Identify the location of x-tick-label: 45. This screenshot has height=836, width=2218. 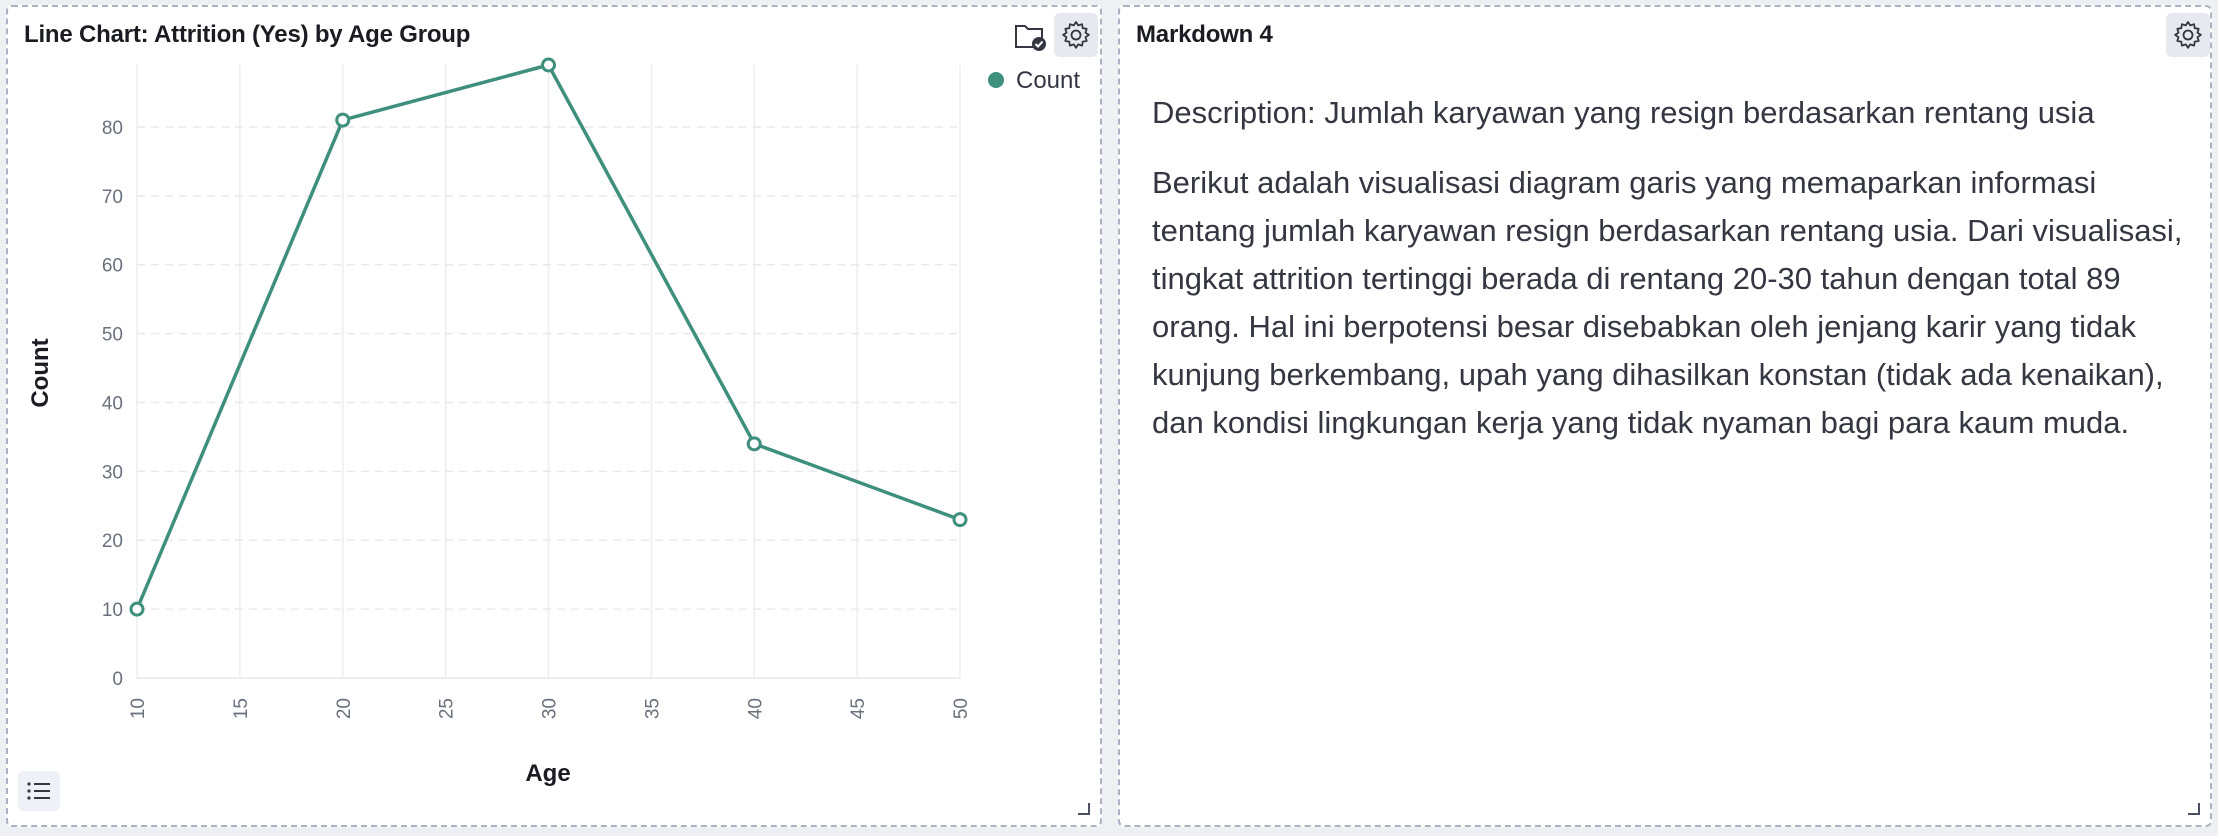
(858, 708).